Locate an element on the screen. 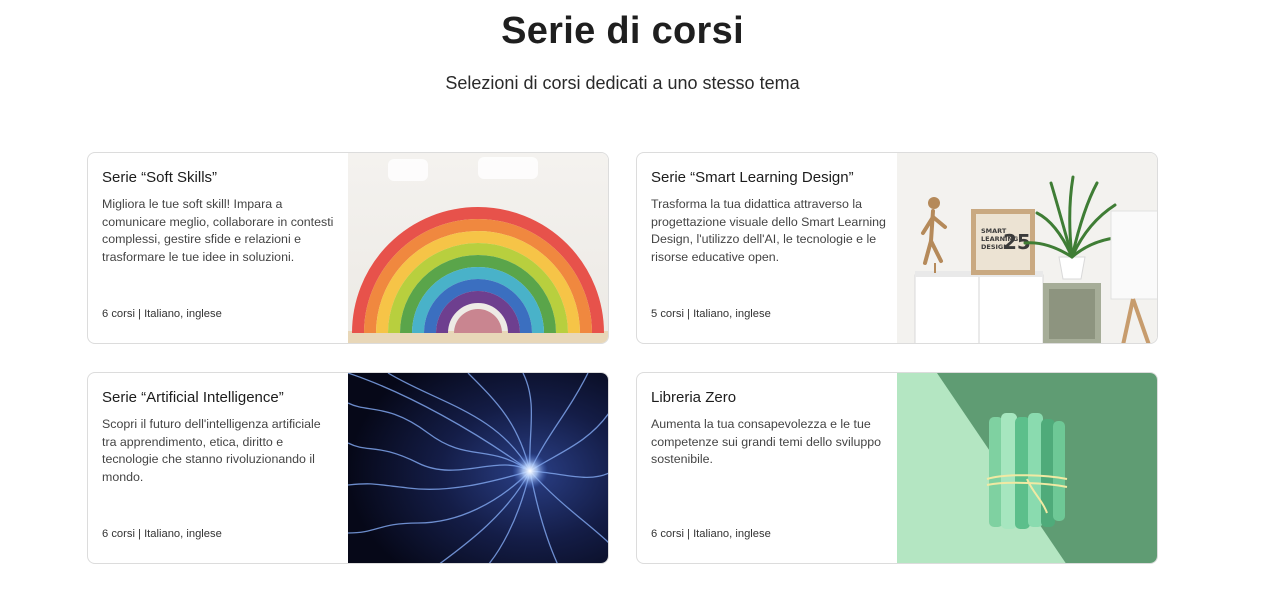 The width and height of the screenshot is (1280, 604). card-meta: 5 corsi | Italiano, inglese is located at coordinates (711, 314).